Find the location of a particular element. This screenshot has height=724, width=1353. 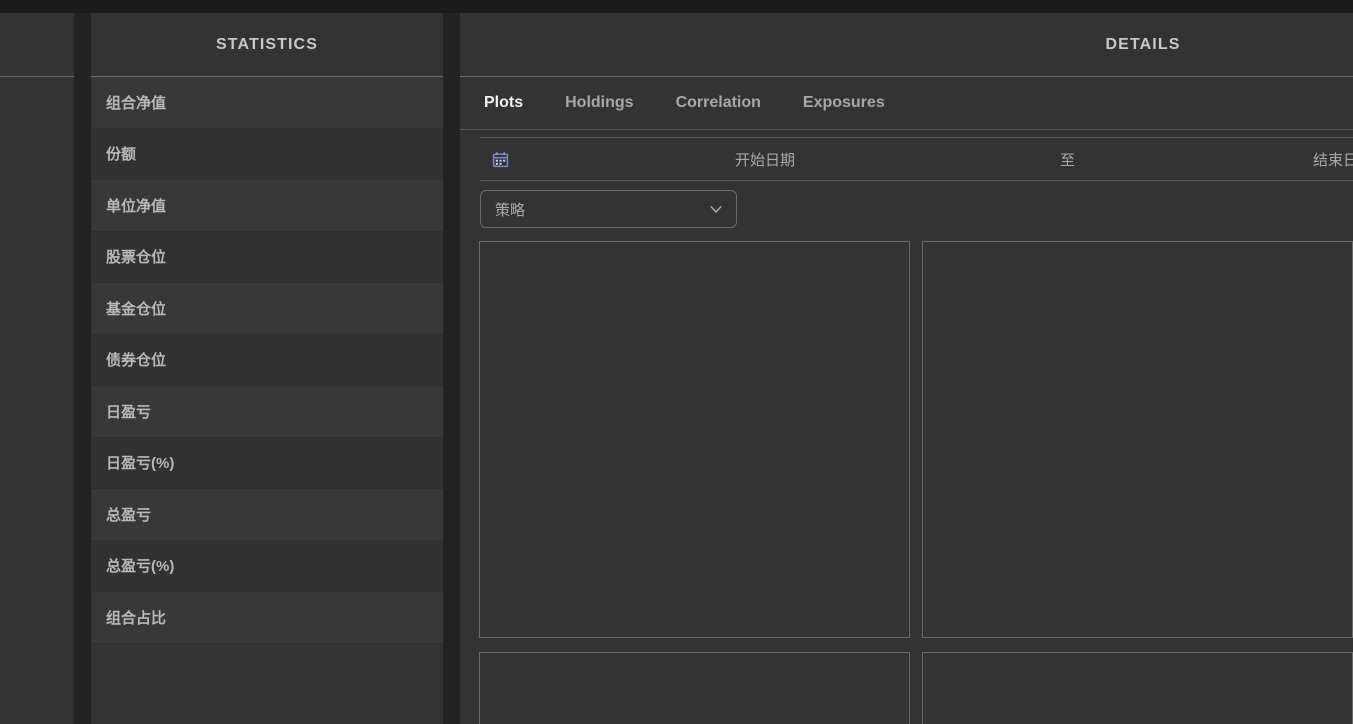

tab-label: Holdings is located at coordinates (599, 102).